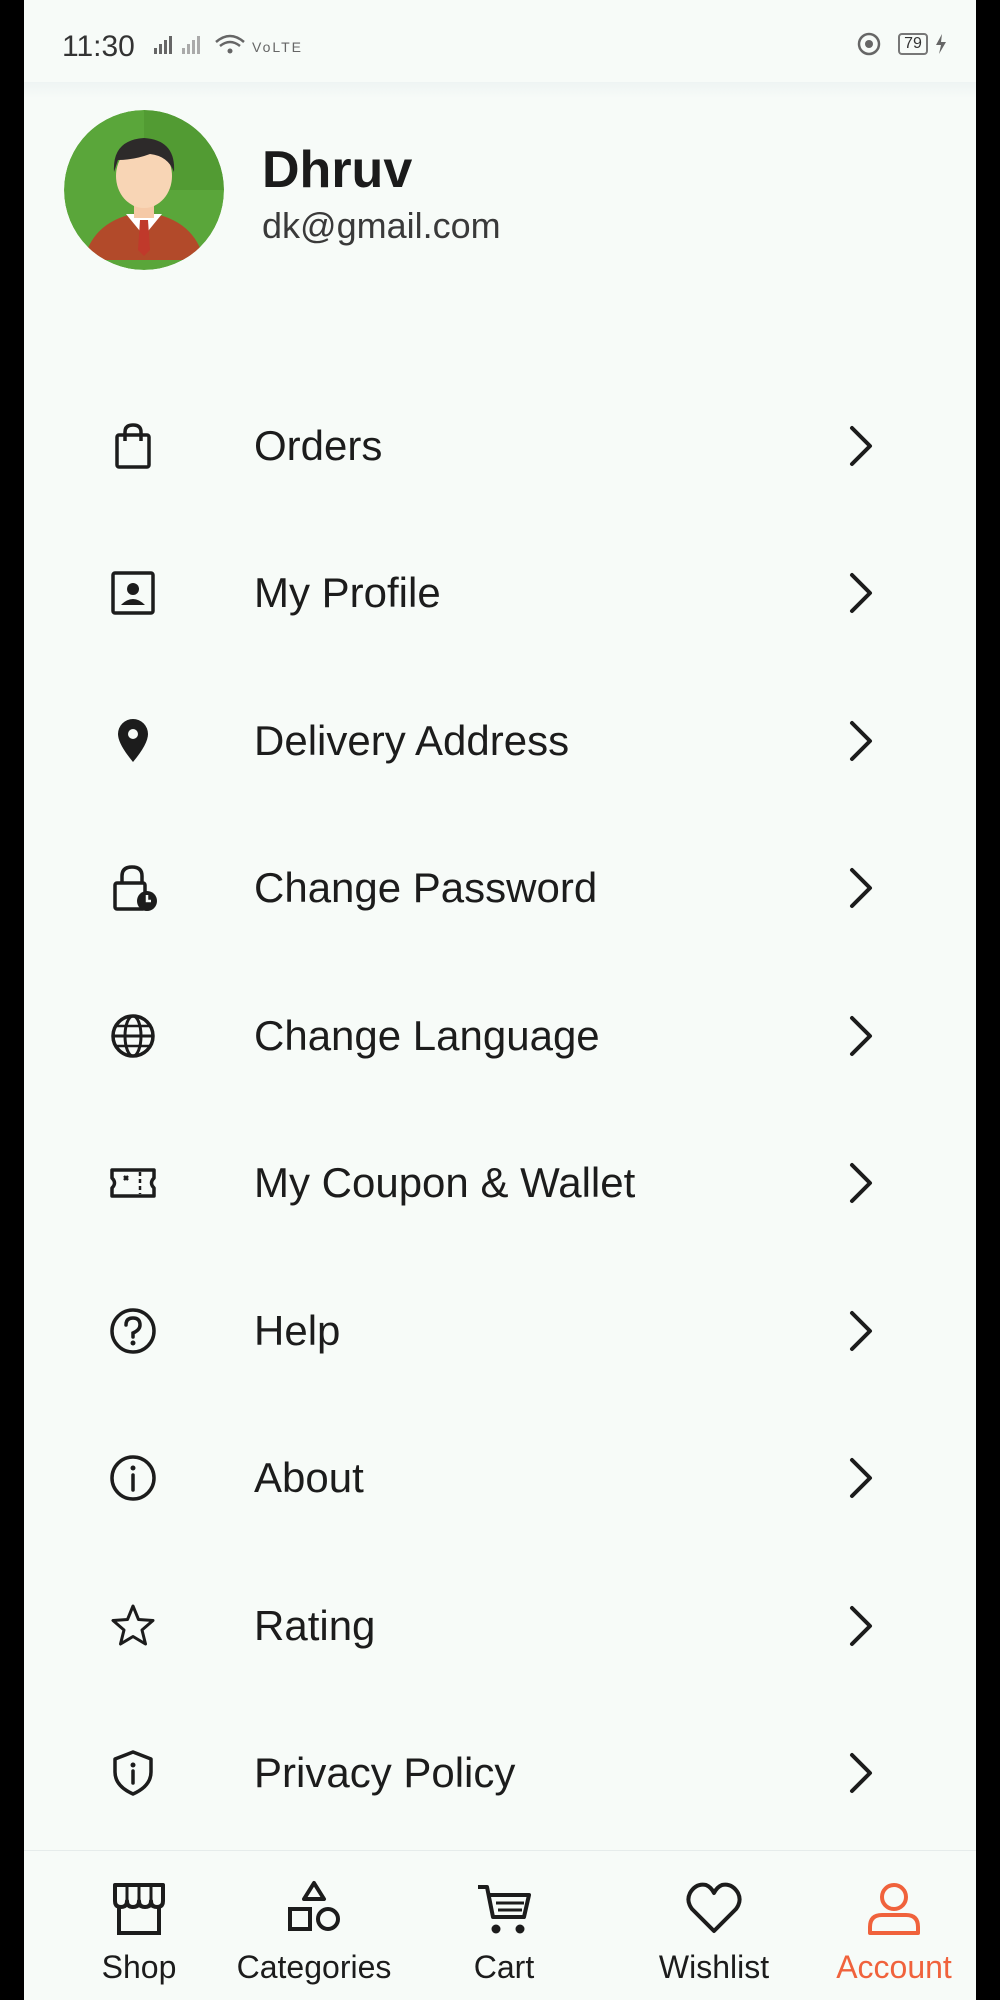  Describe the element at coordinates (133, 1183) in the screenshot. I see `coupon-icon` at that location.